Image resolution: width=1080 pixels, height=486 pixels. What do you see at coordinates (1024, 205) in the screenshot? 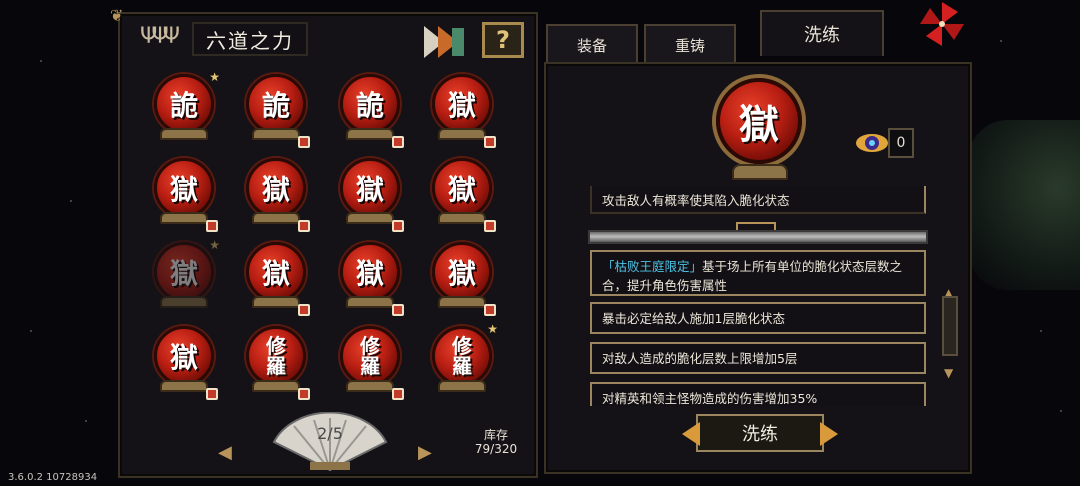
I see `background-planet` at bounding box center [1024, 205].